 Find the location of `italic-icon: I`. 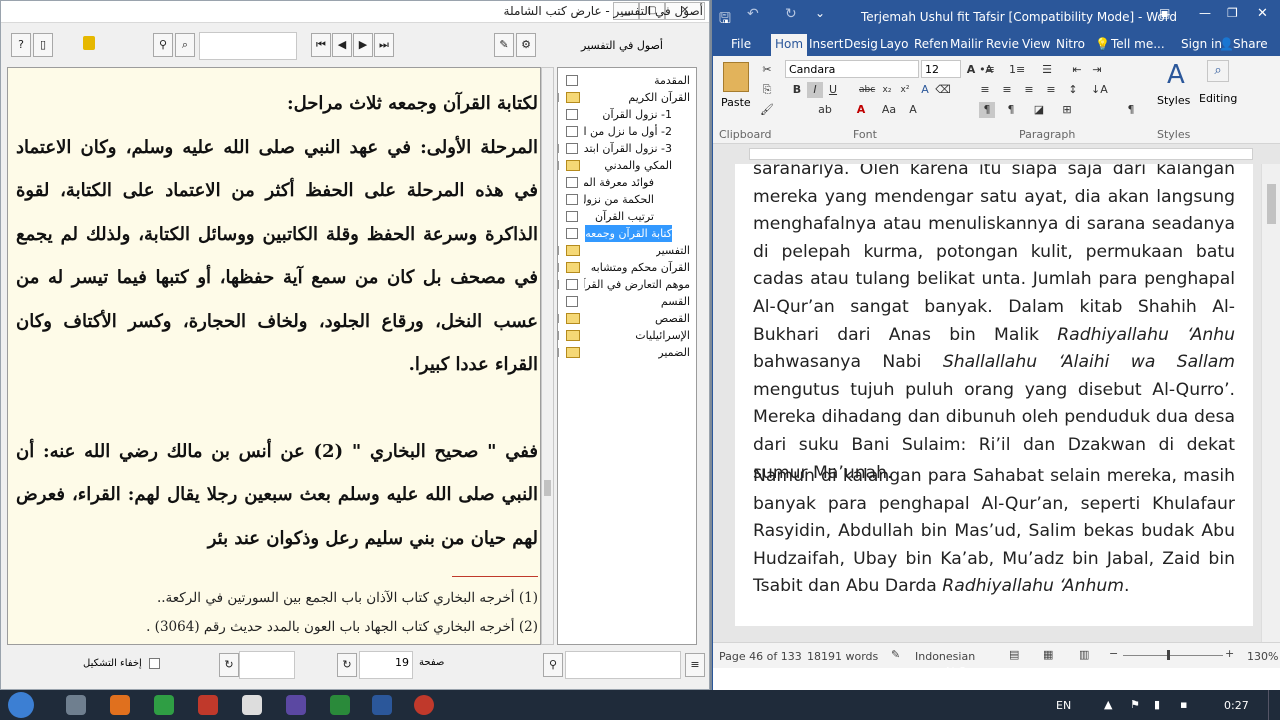

italic-icon: I is located at coordinates (815, 90).